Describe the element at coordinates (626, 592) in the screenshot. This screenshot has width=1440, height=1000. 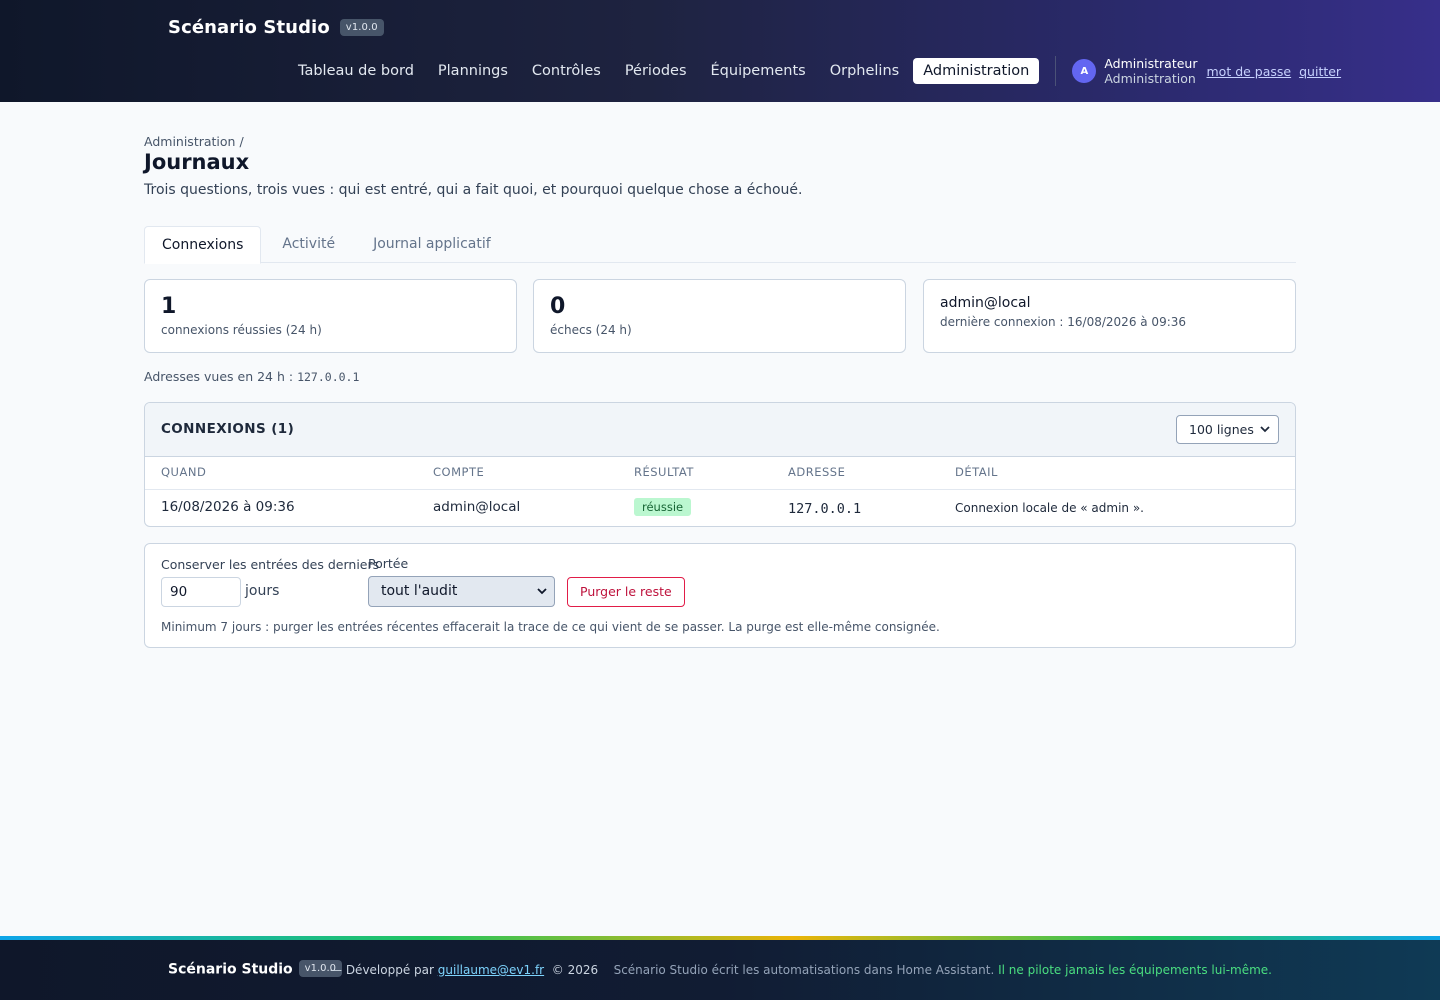
I see `purge-button: Purger le reste` at that location.